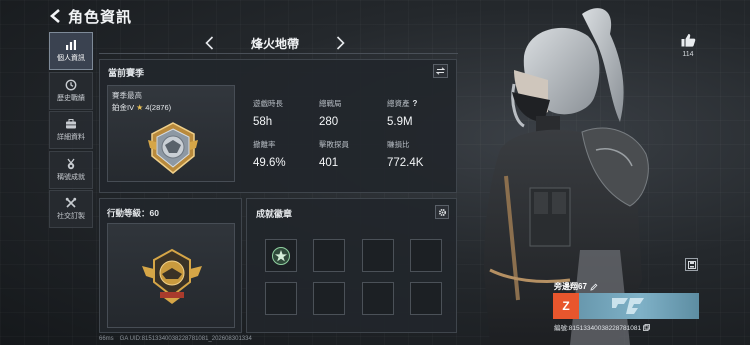 The image size is (750, 345). I want to click on rank-label: 賽季最高, so click(127, 95).